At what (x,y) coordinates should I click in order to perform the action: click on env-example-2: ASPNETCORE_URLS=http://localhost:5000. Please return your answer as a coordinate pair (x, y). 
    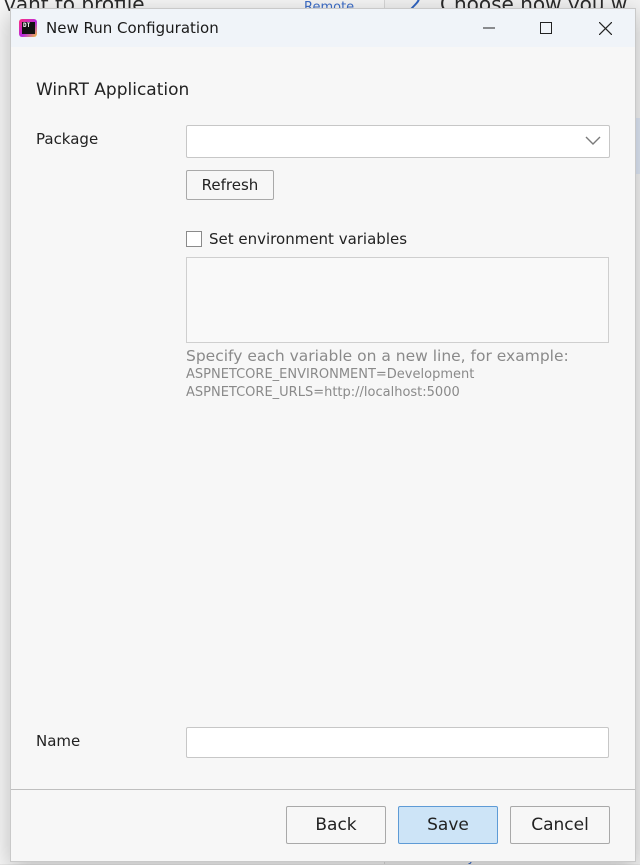
    Looking at the image, I should click on (323, 392).